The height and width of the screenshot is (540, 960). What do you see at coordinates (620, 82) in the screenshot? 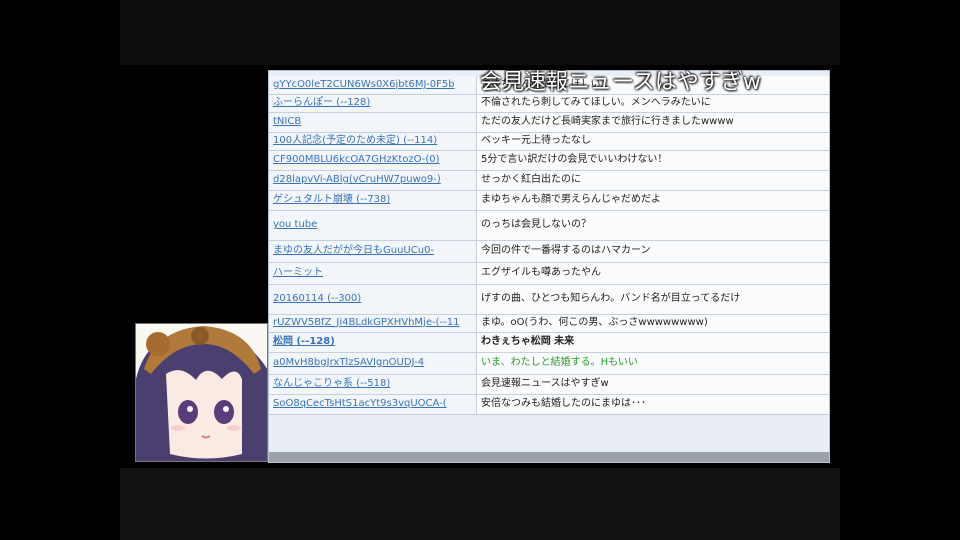
I see `overlay-comment: 会見速報ニュースはやすぎw` at bounding box center [620, 82].